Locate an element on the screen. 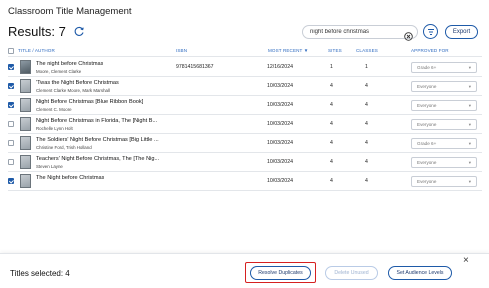 The image size is (489, 288). page-title: Classroom Title Management is located at coordinates (70, 11).